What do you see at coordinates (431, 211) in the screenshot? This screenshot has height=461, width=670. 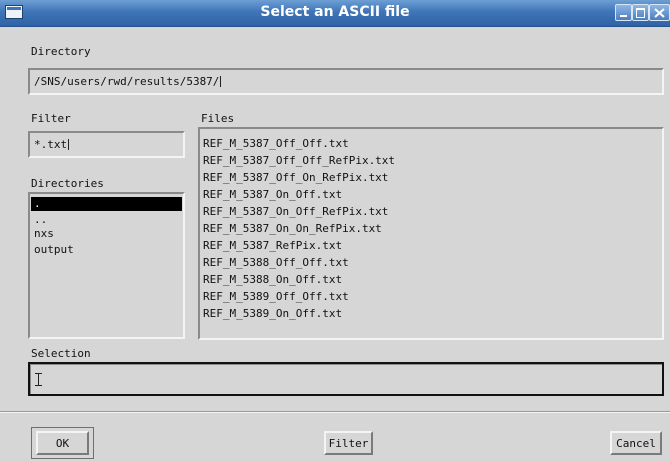 I see `file-item: REF_M_5387_On_Off_RefPix.txt` at bounding box center [431, 211].